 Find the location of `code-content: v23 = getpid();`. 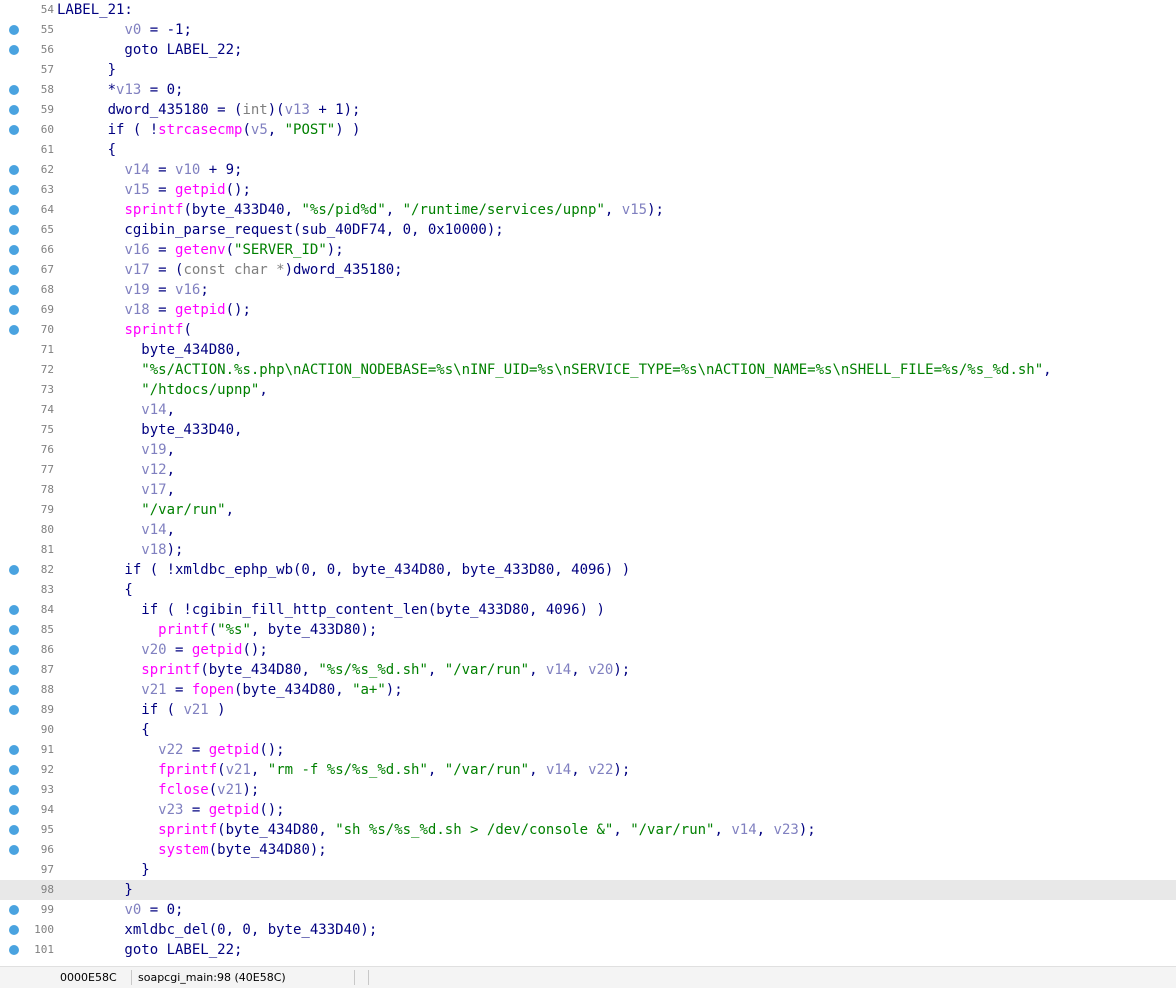

code-content: v23 = getpid(); is located at coordinates (170, 810).